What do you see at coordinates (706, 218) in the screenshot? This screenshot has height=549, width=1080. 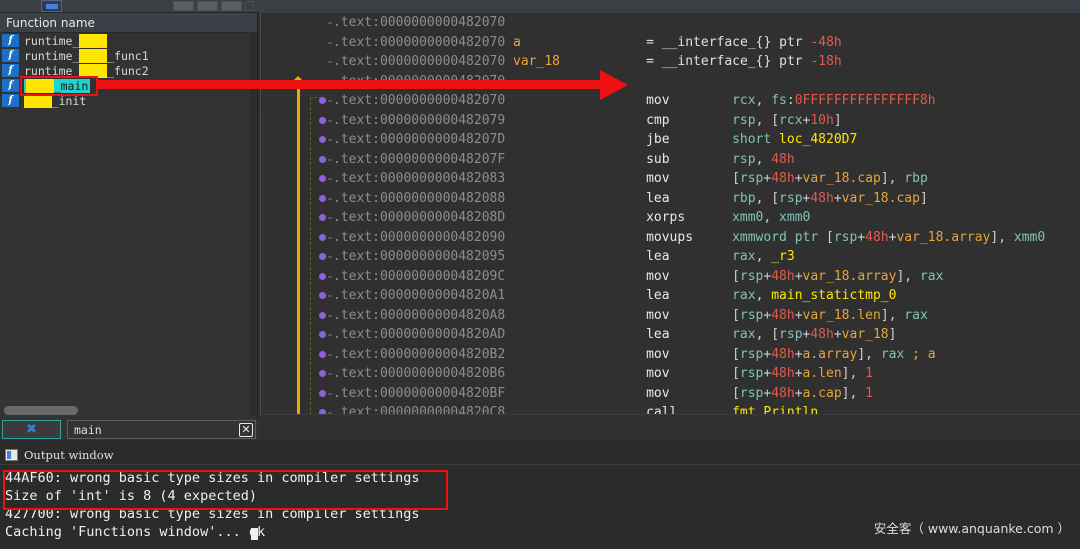 I see `disassembly-line: .text:000000000048208D xorps xmm0, xmm0` at bounding box center [706, 218].